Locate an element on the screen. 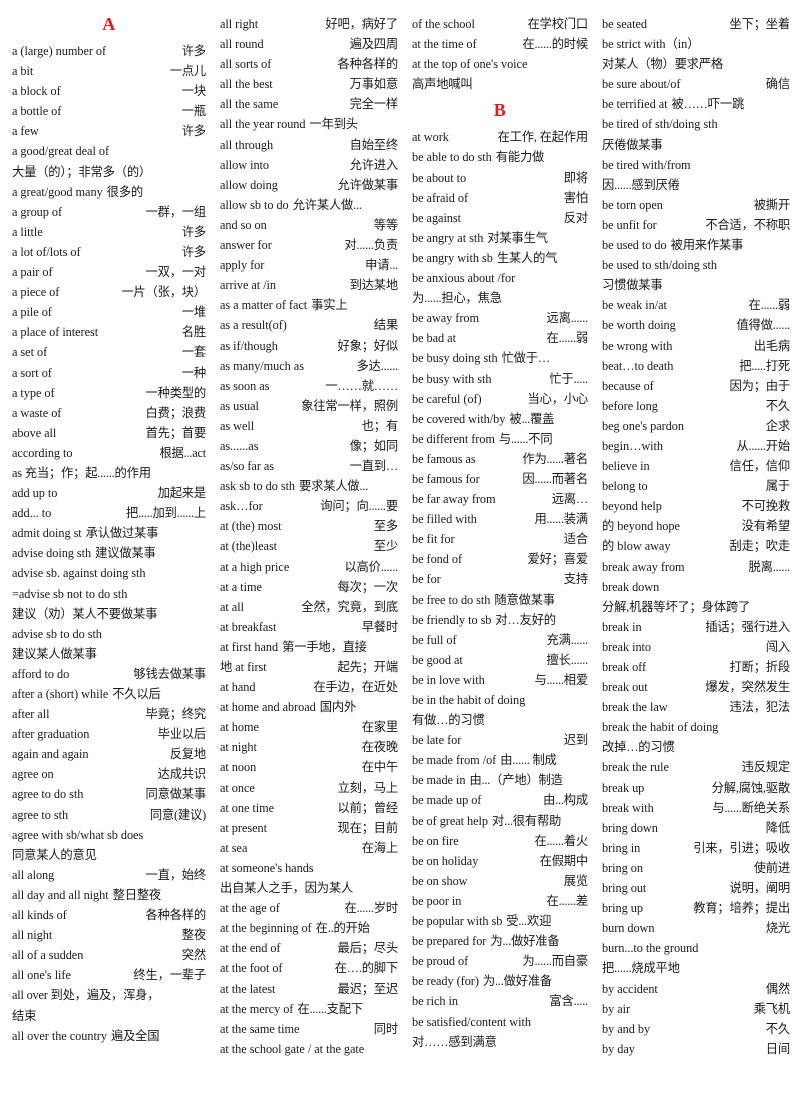 This screenshot has width=792, height=1120. phrase-english: arrive at /in is located at coordinates (248, 285).